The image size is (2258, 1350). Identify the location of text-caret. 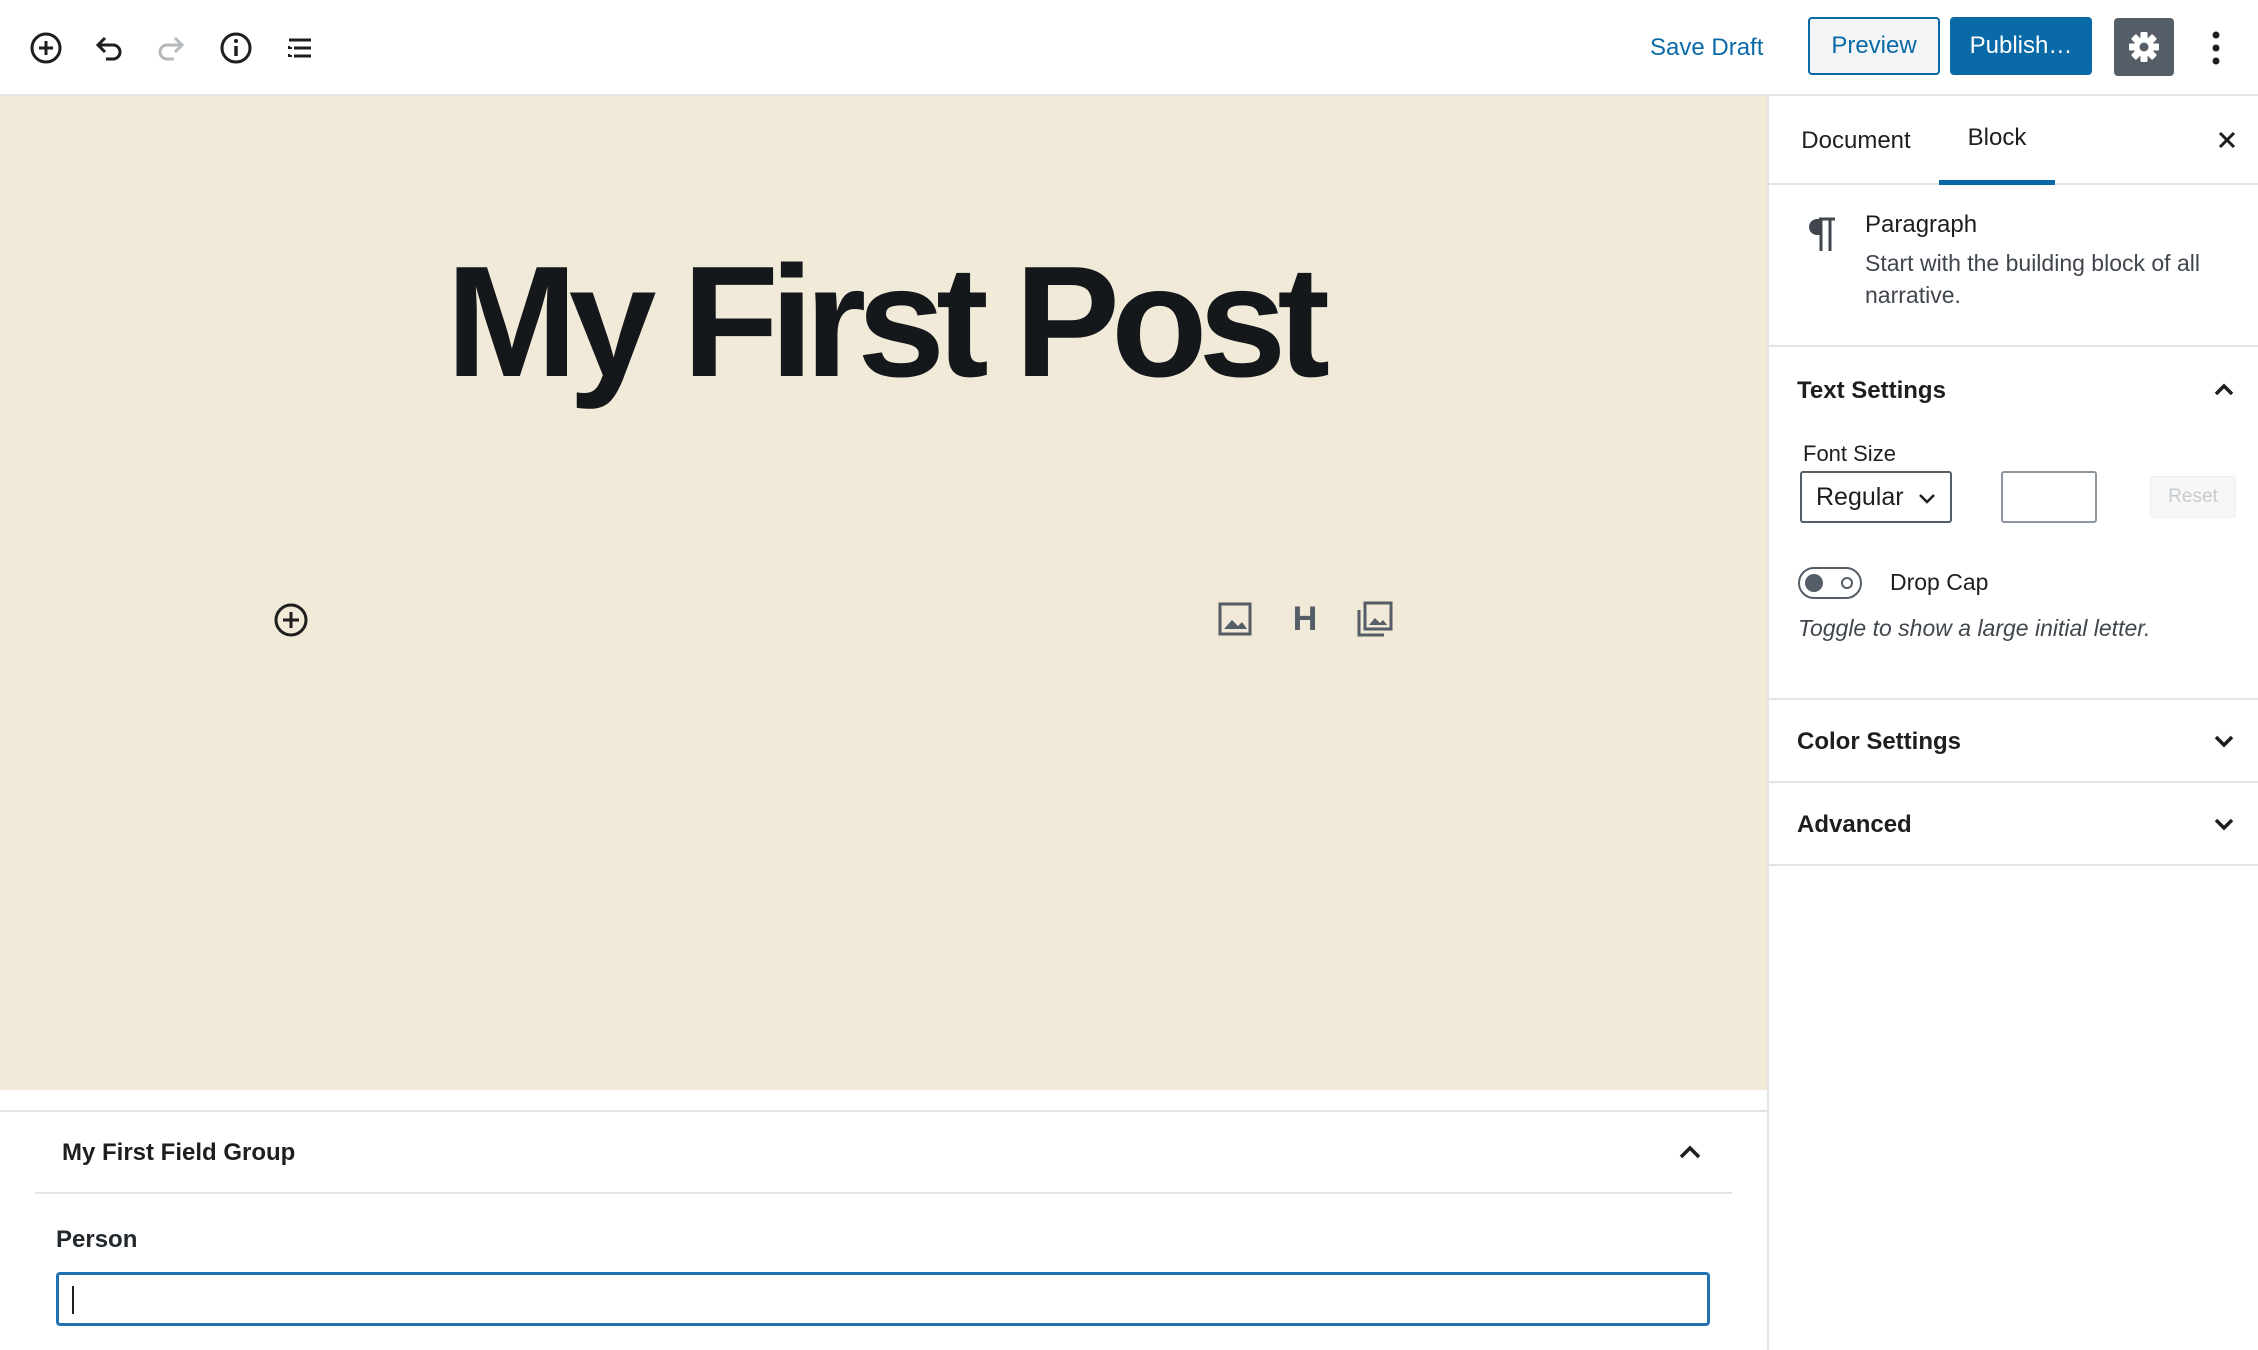
(73, 1300).